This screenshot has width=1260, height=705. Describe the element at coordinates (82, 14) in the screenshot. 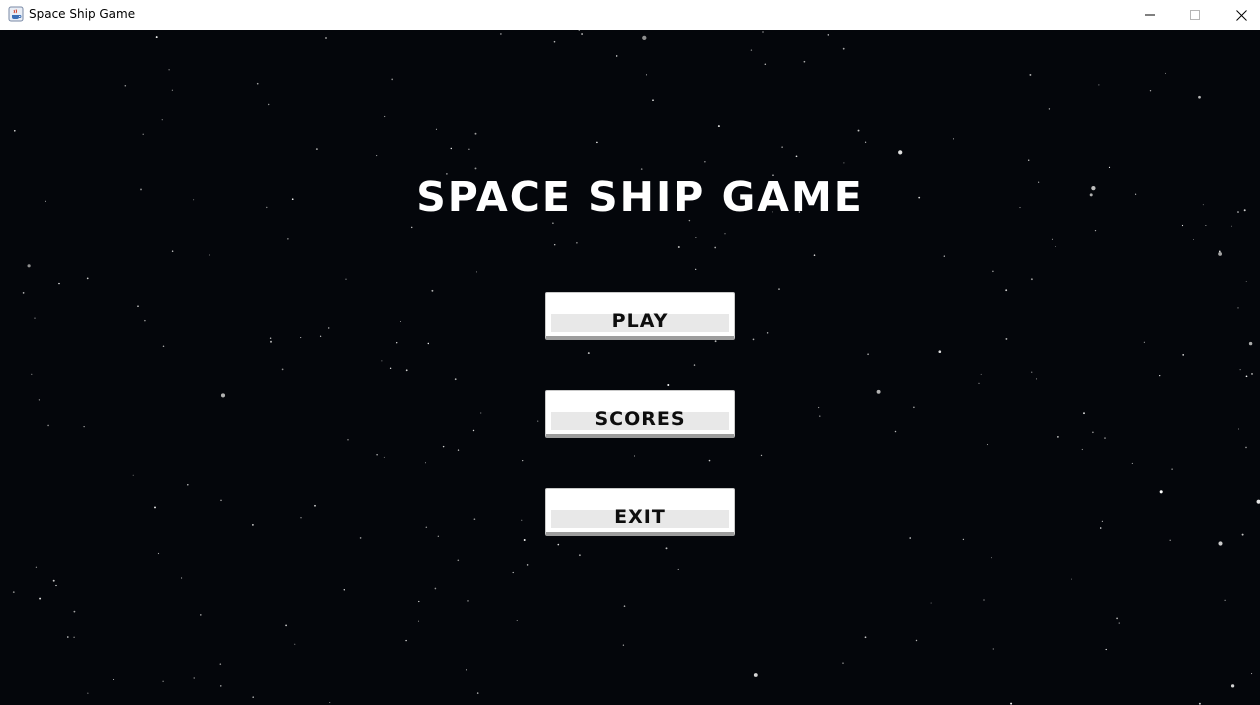

I see `window-title: Space Ship Game` at that location.